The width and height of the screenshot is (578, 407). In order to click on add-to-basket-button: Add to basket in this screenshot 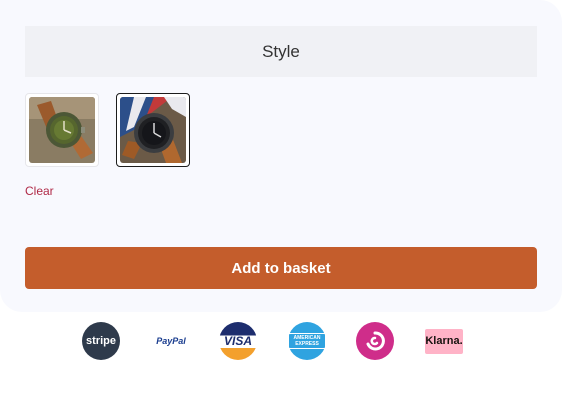, I will do `click(281, 268)`.